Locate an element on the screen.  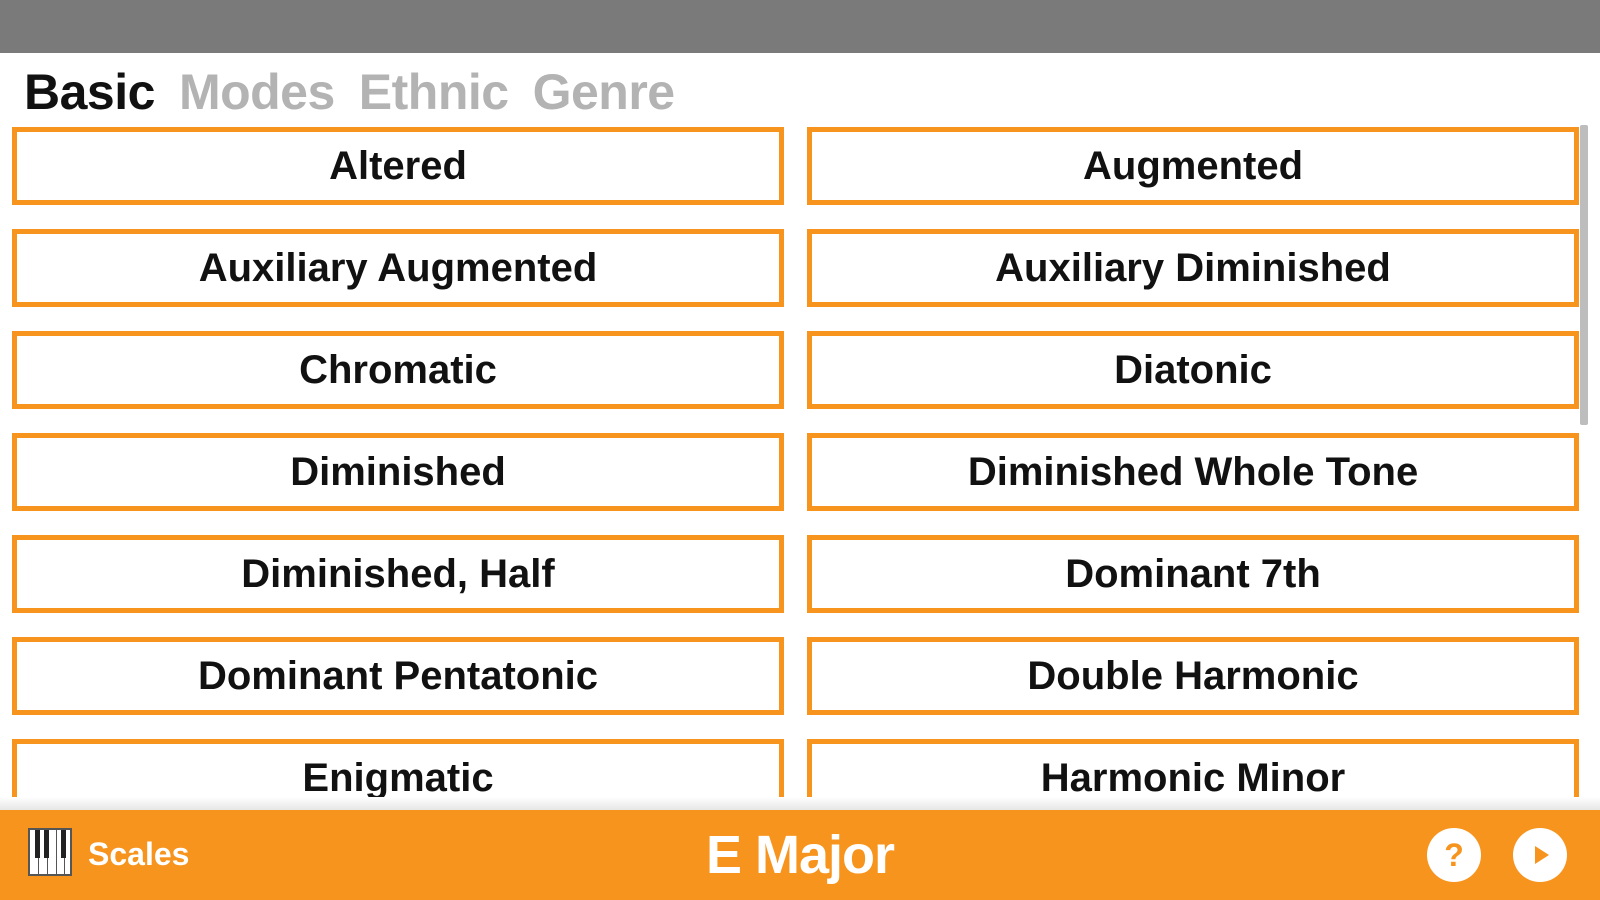
status-bar is located at coordinates (800, 26).